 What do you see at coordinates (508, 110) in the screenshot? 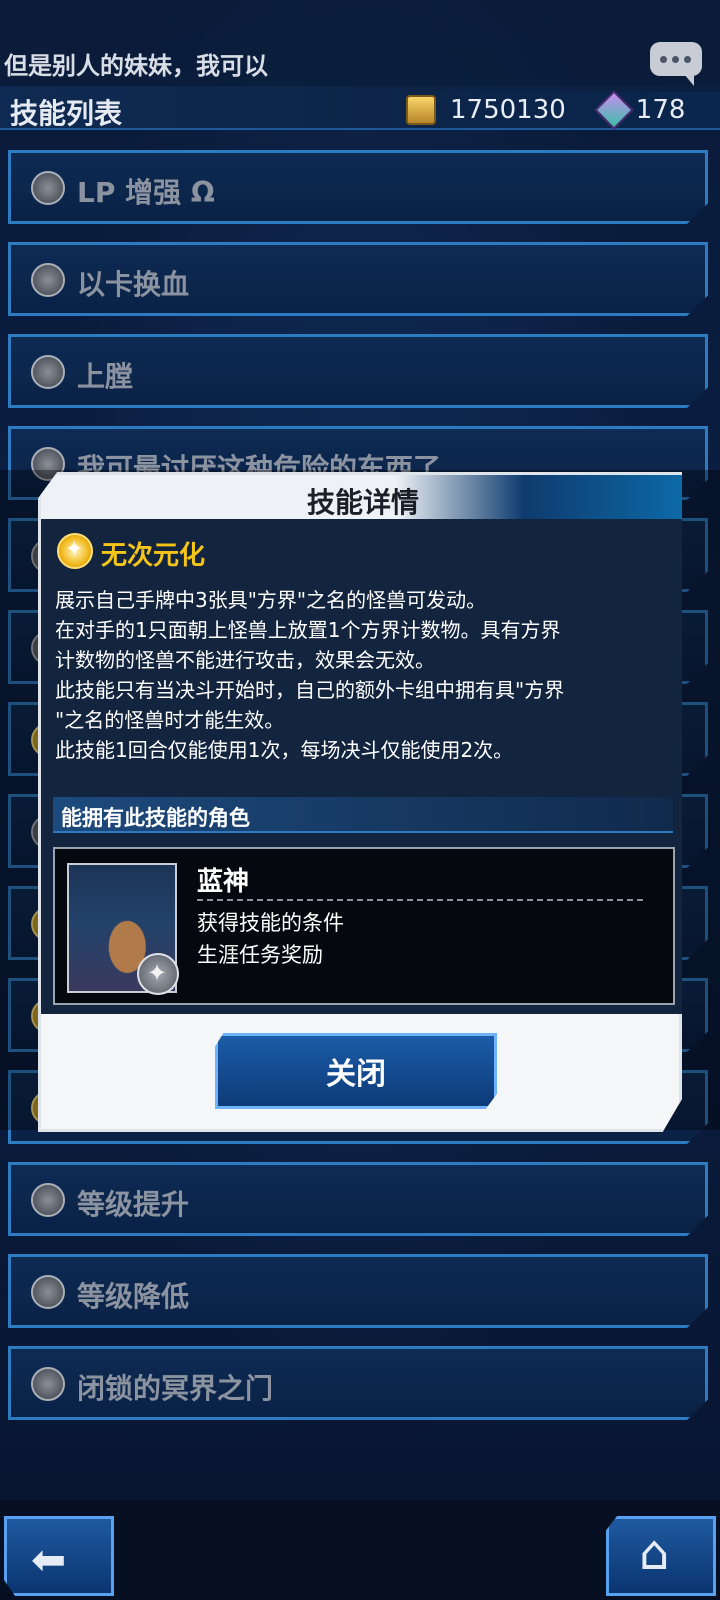
I see `coin-count: 1750130` at bounding box center [508, 110].